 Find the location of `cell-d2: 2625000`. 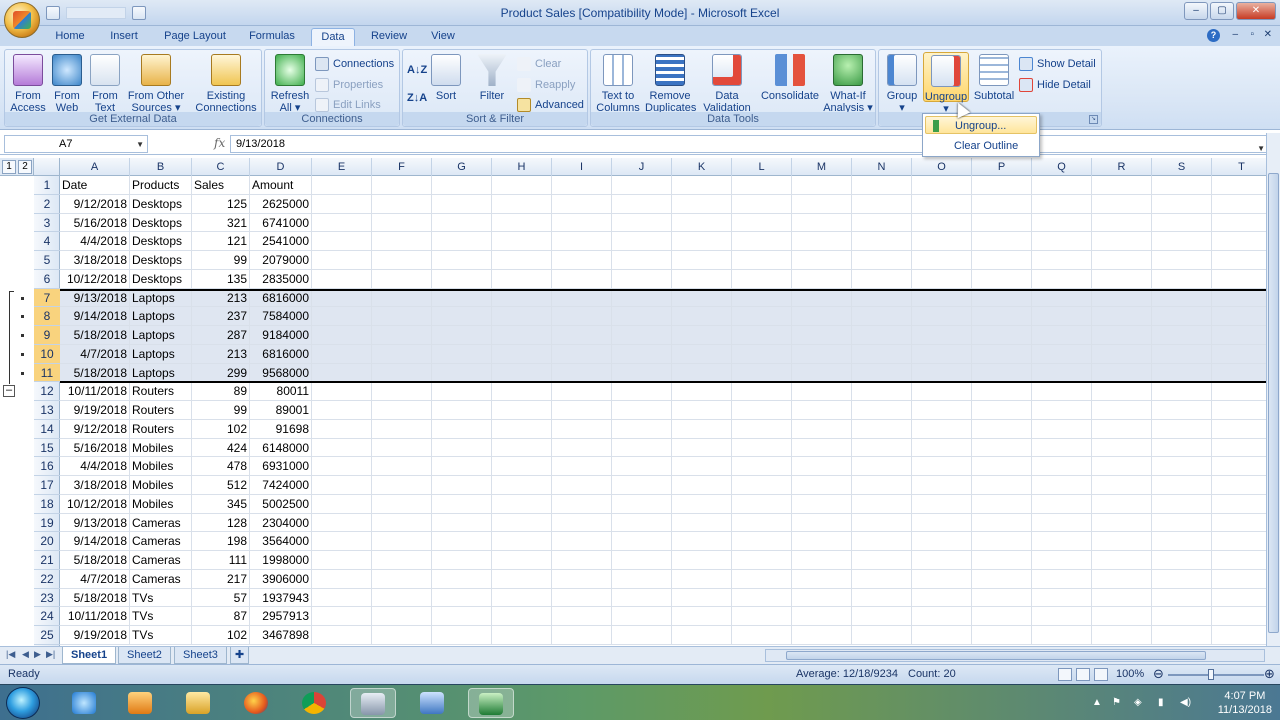

cell-d2: 2625000 is located at coordinates (281, 204).